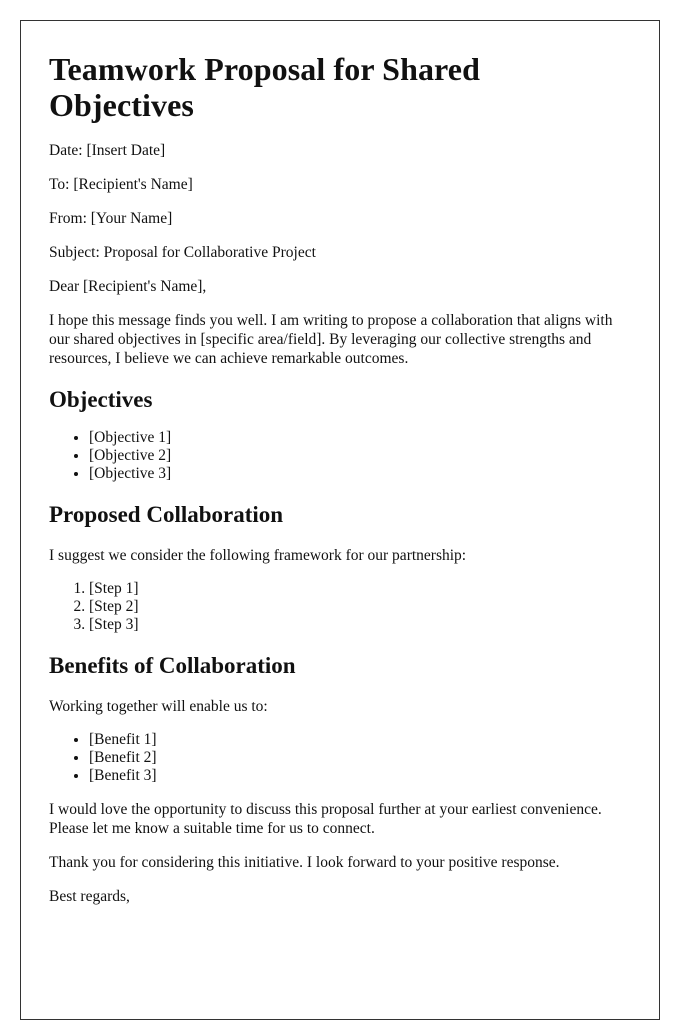 Image resolution: width=700 pixels, height=1020 pixels. What do you see at coordinates (172, 665) in the screenshot?
I see `benefits-heading: Benefits of Collaboration` at bounding box center [172, 665].